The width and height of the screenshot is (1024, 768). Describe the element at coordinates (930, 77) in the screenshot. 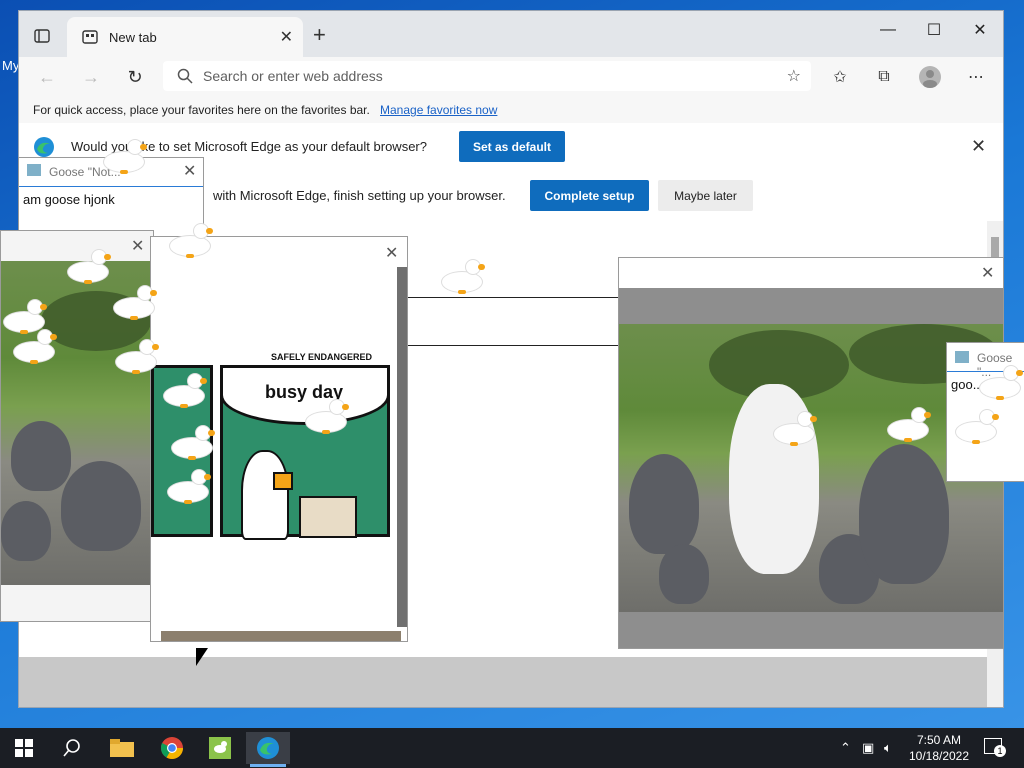

I see `profile-avatar-icon` at that location.